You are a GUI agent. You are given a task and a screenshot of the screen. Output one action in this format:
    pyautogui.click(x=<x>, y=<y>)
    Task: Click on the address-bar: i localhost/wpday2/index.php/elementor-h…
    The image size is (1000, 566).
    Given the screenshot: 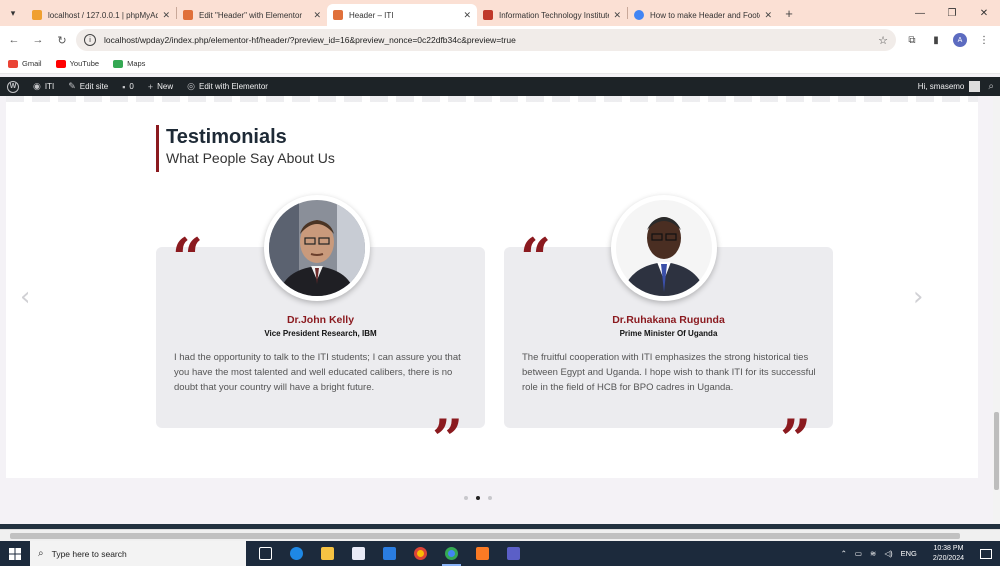 What is the action you would take?
    pyautogui.click(x=486, y=40)
    